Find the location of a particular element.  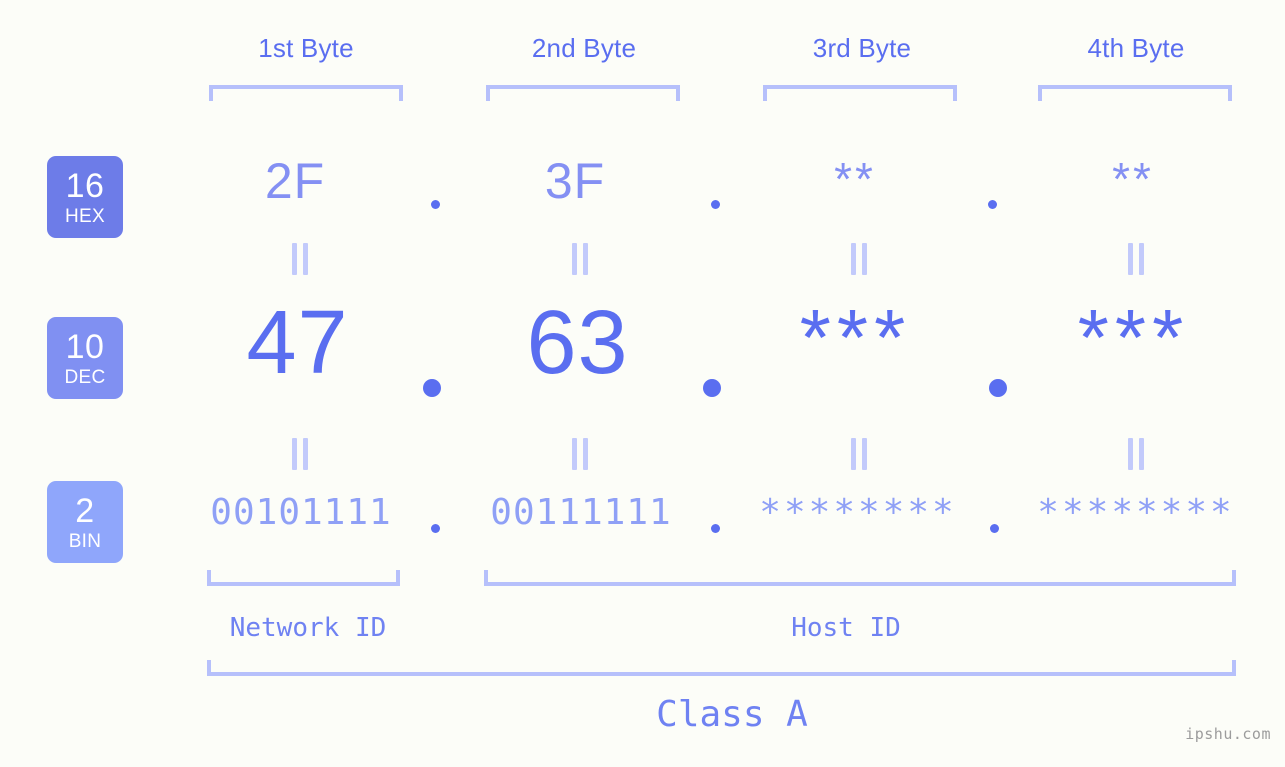

bin-value-byte-1: 00101111 is located at coordinates (301, 512).